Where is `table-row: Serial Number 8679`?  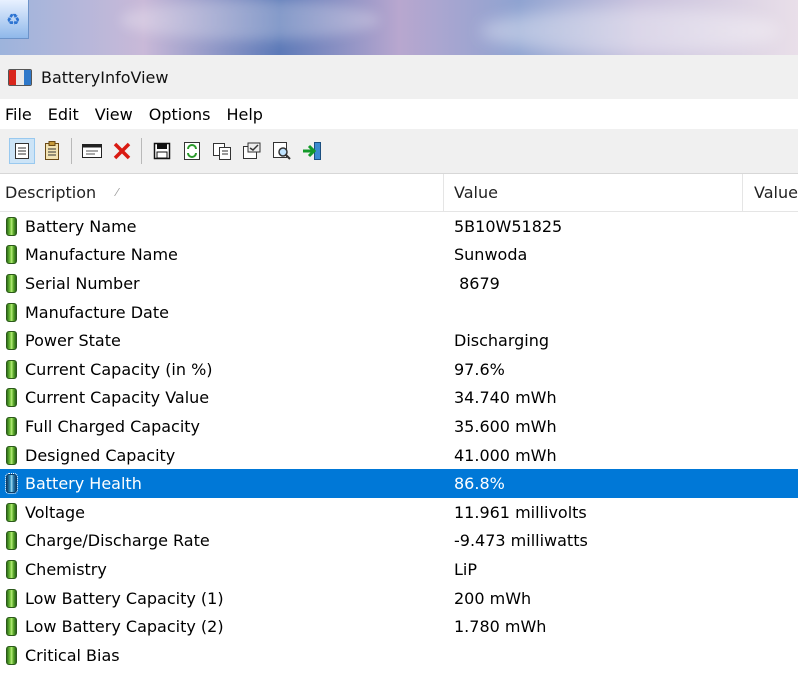 table-row: Serial Number 8679 is located at coordinates (399, 283).